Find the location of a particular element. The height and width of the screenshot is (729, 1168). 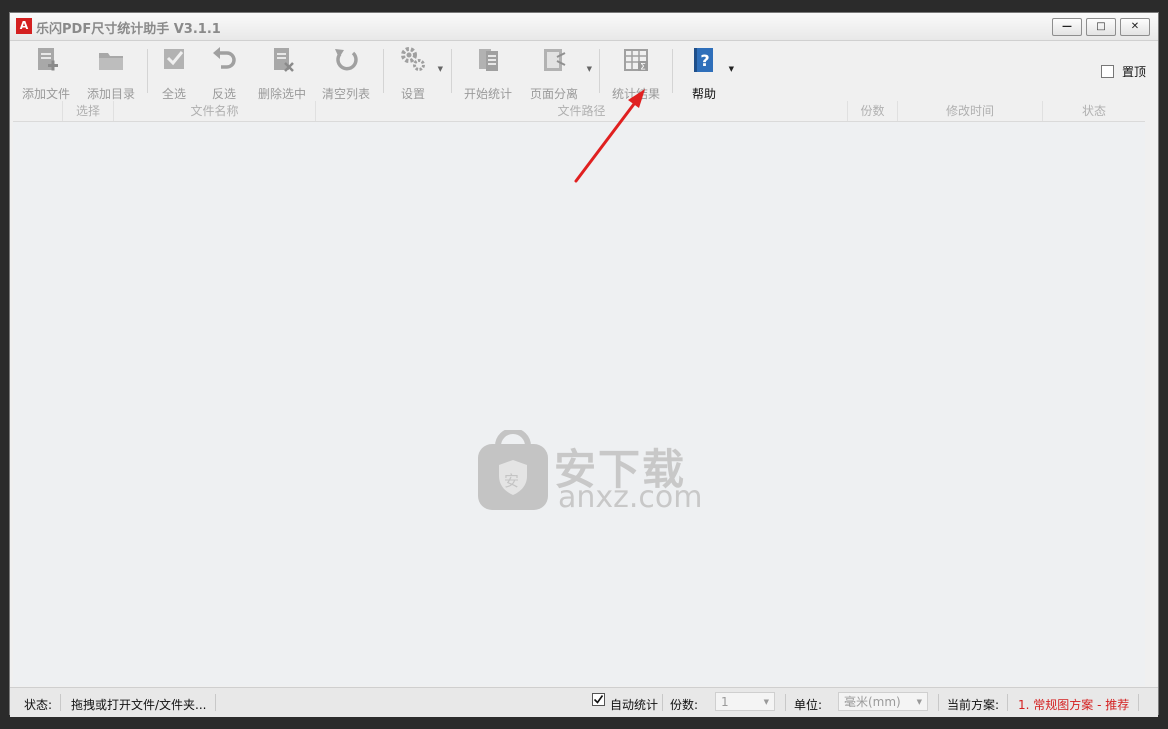

pin-top-checkbox is located at coordinates (1107, 71).